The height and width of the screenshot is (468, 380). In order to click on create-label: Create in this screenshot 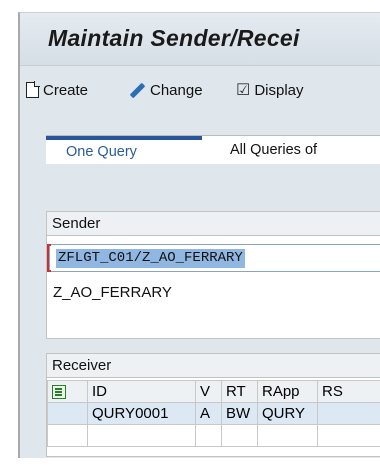, I will do `click(66, 90)`.